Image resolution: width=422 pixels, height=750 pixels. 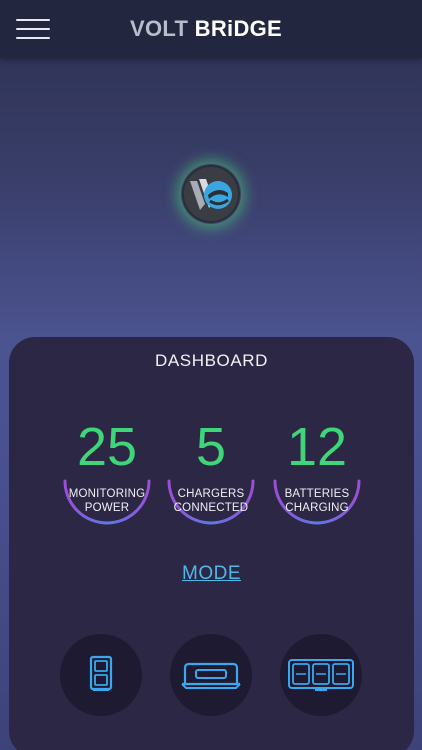 I want to click on stat-label-line: CHARGERS, so click(x=211, y=494).